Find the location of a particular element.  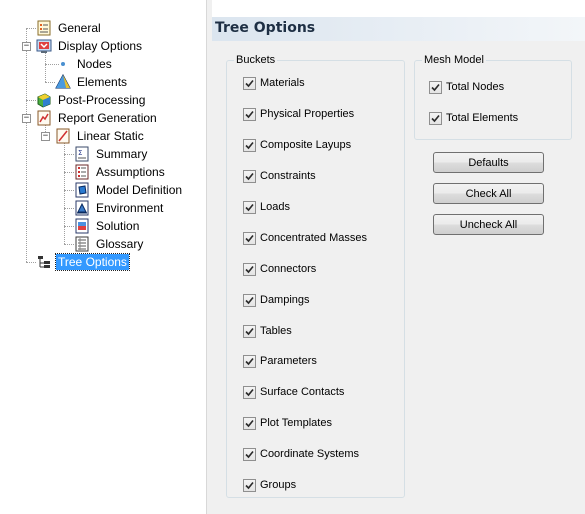

tree-item-general: General is located at coordinates (69, 28).